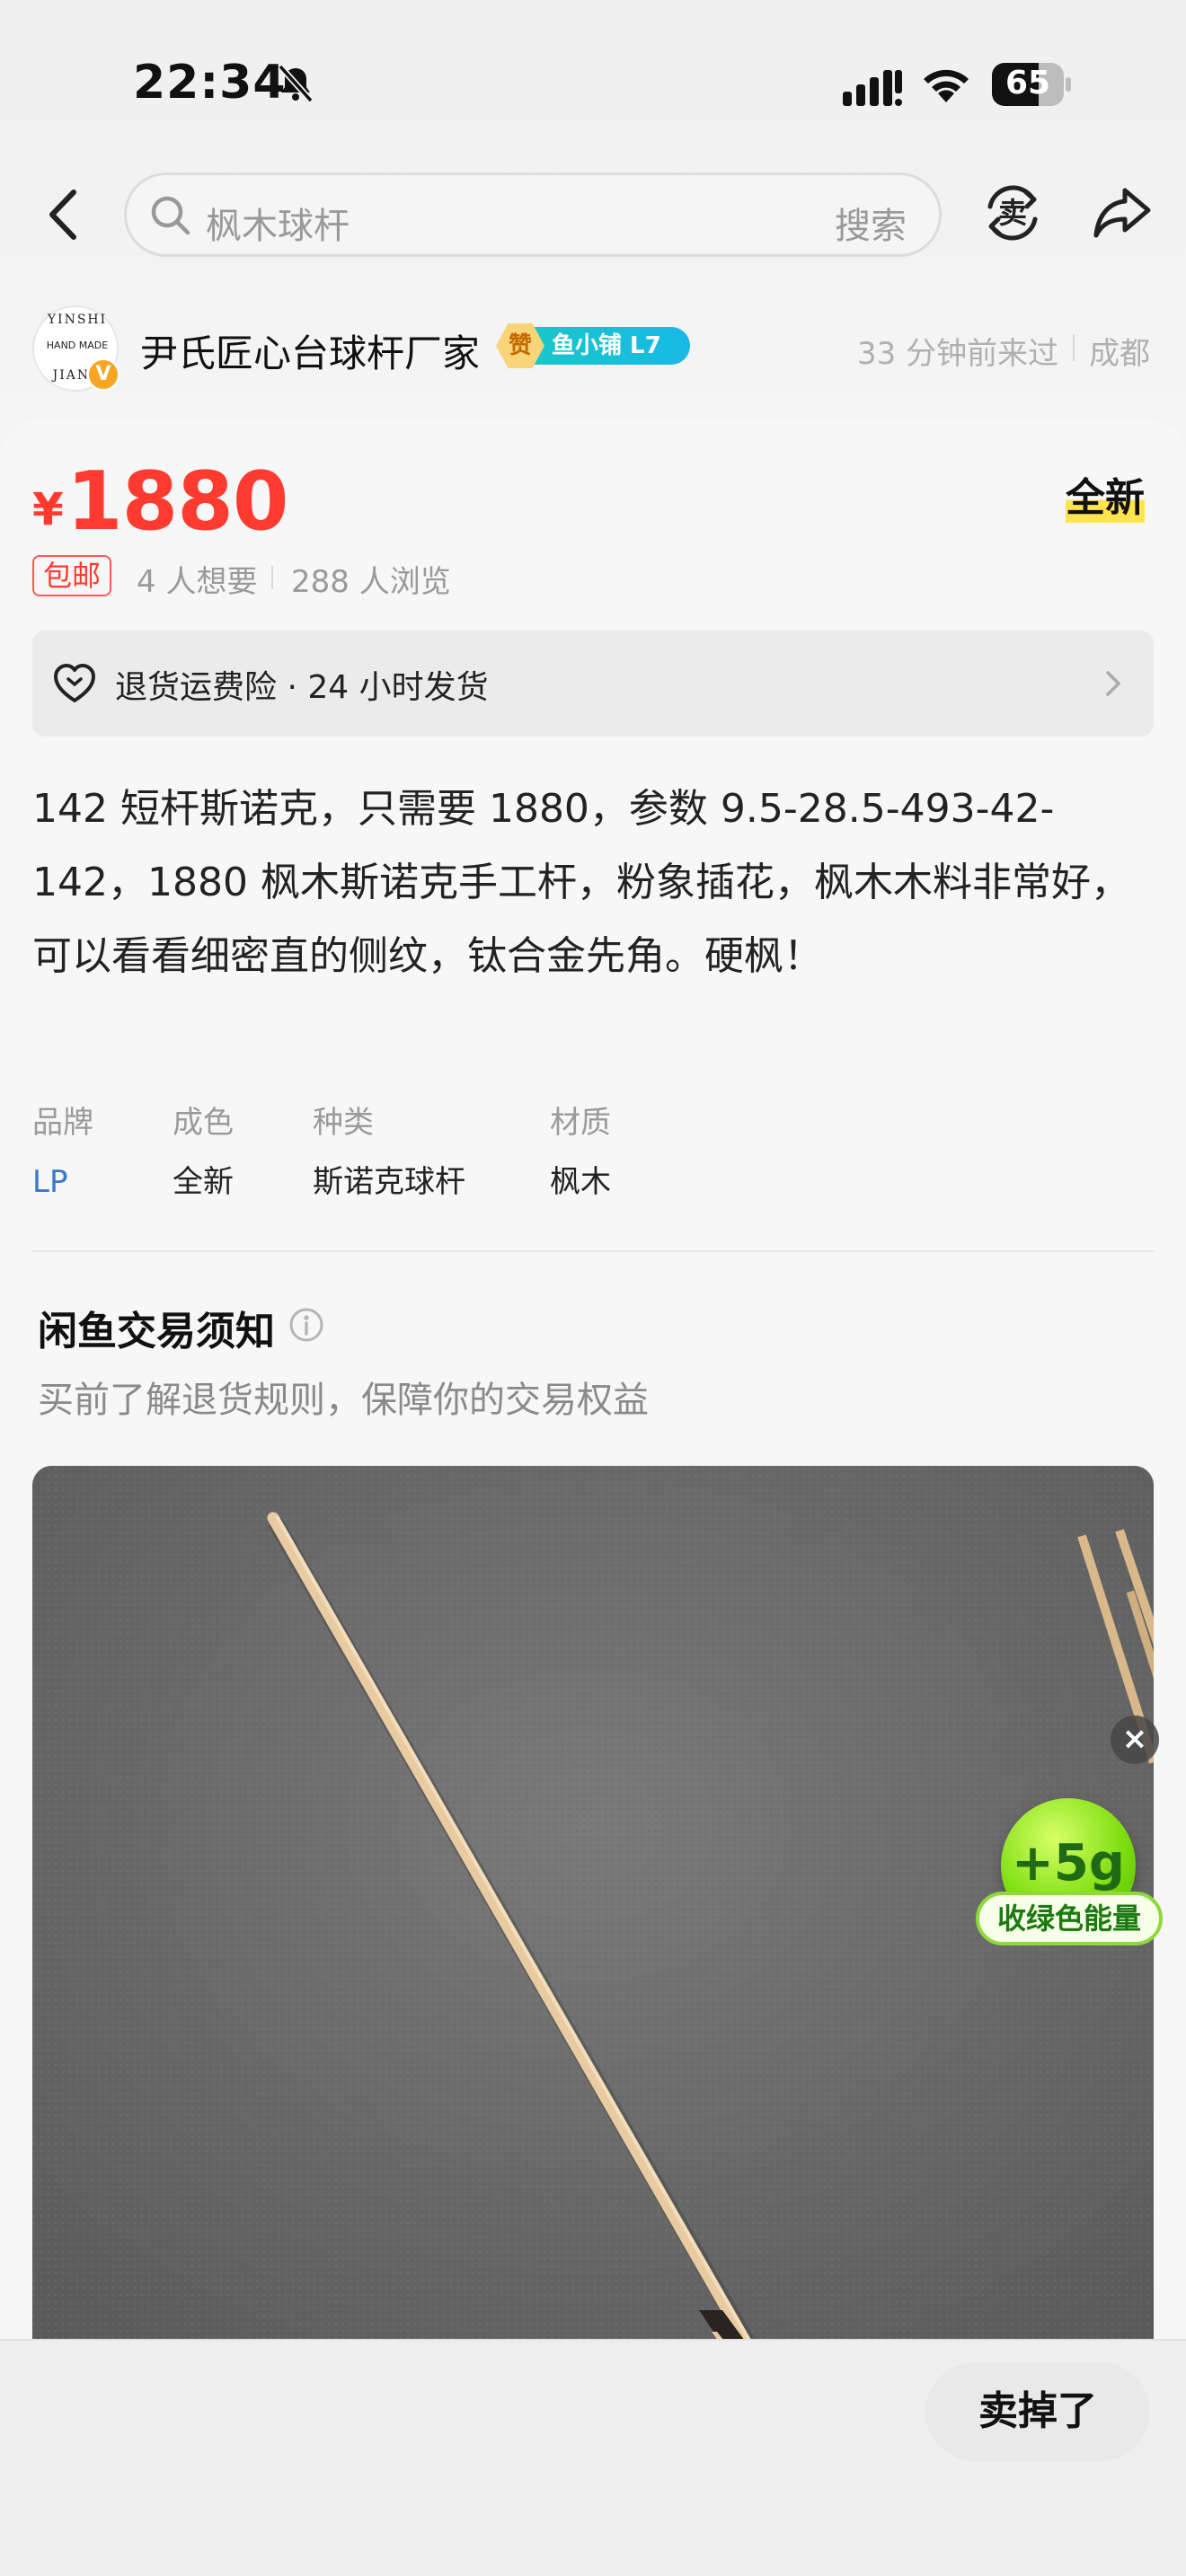 This screenshot has height=2576, width=1186. Describe the element at coordinates (958, 354) in the screenshot. I see `seller-last-seen: 33 分钟前来过` at that location.